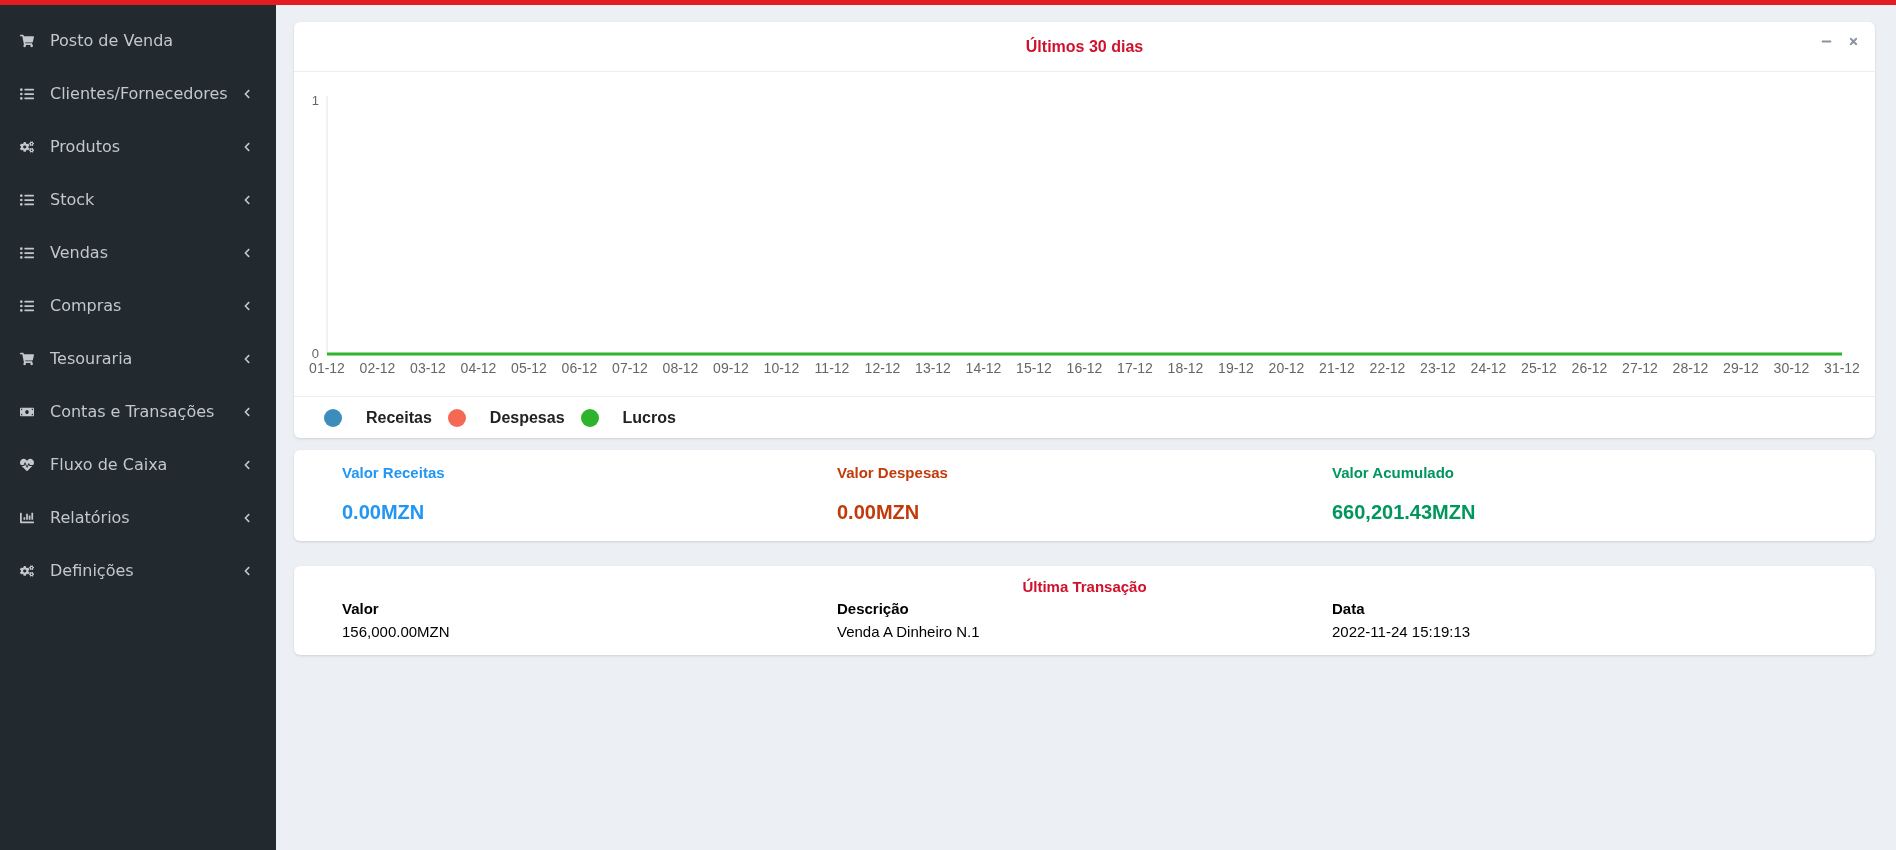 This screenshot has height=850, width=1896. I want to click on sidebar-item: Posto de Venda, so click(138, 40).